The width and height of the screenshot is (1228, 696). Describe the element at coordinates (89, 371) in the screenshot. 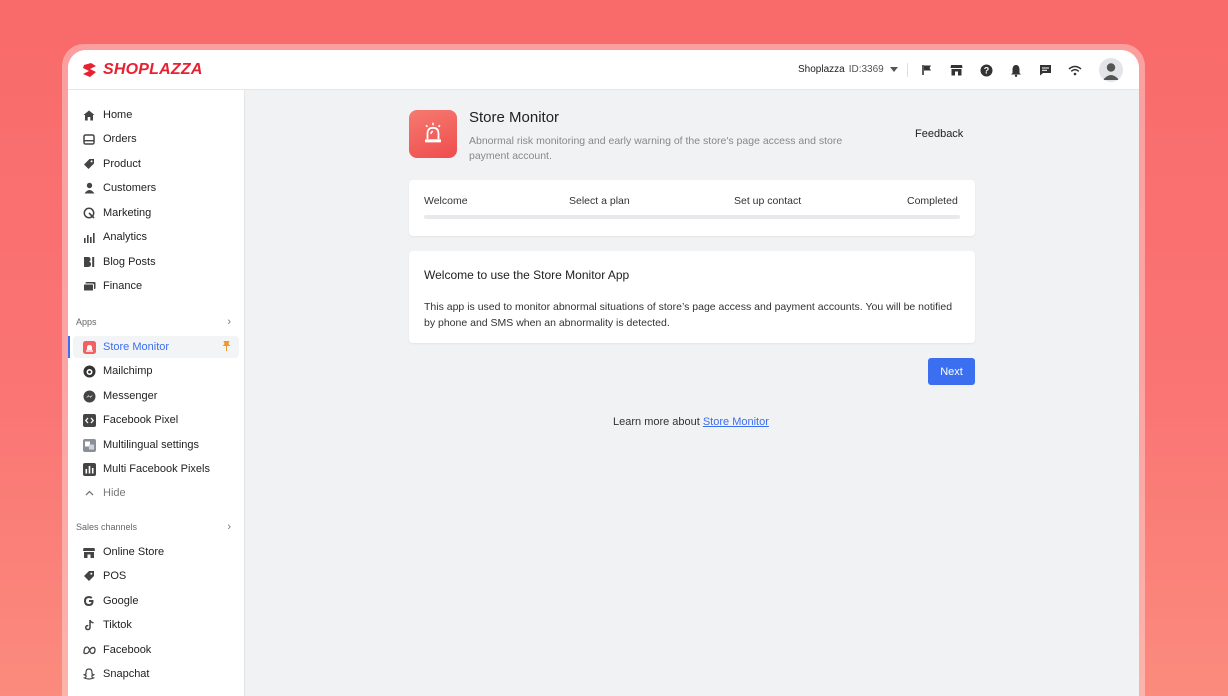

I see `mailchimp-icon` at that location.